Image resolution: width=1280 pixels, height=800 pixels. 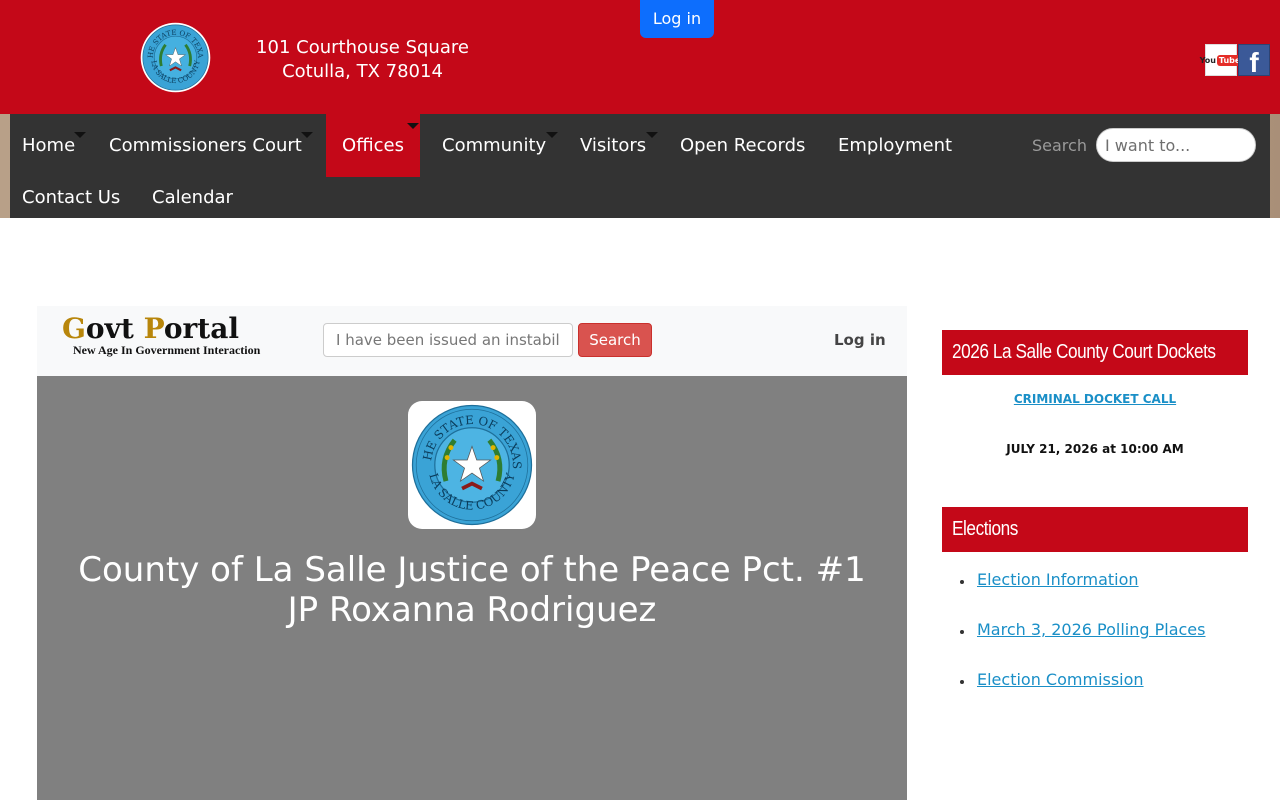 I want to click on nav-item-open-records-label: Open Records, so click(x=743, y=145).